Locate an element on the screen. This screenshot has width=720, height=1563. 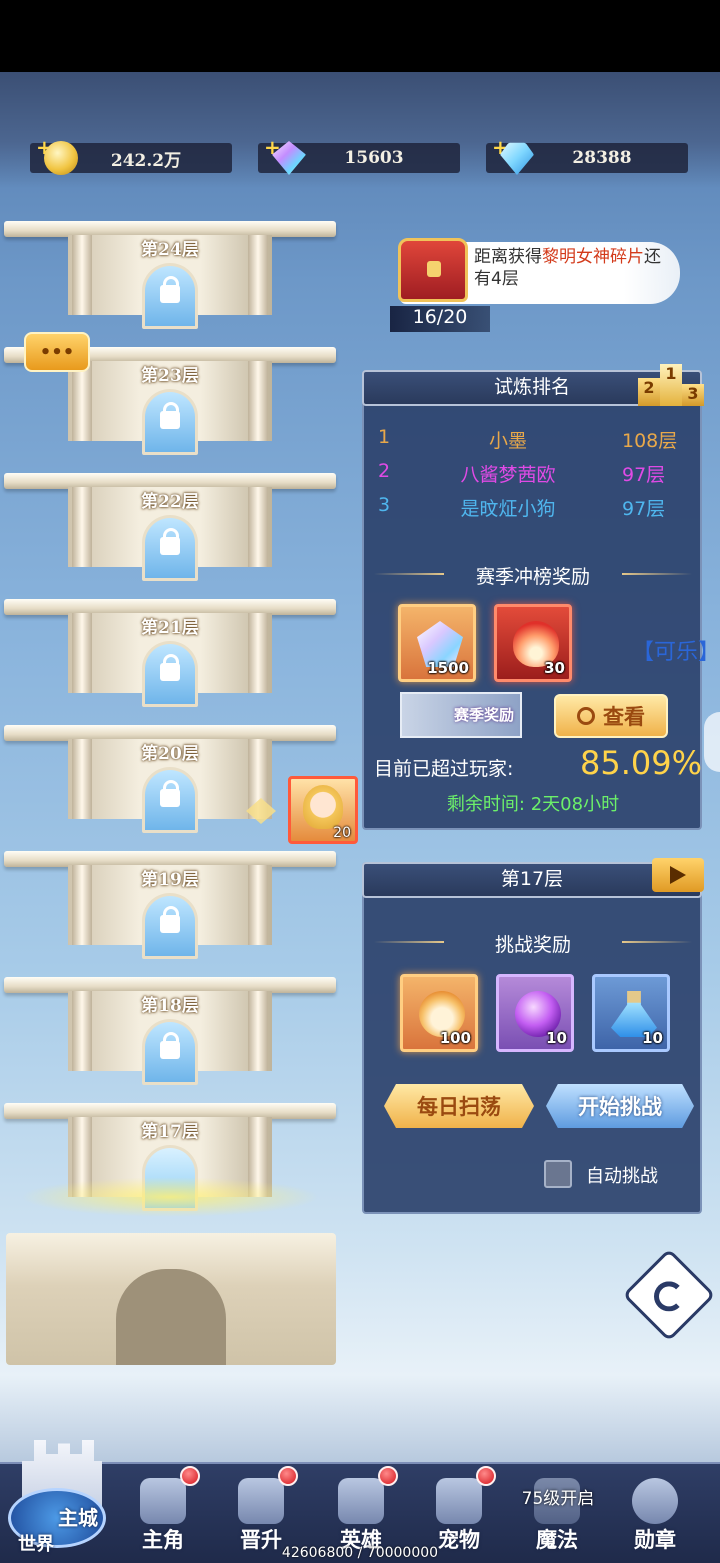
floor-label: 第18层 is located at coordinates (170, 1006).